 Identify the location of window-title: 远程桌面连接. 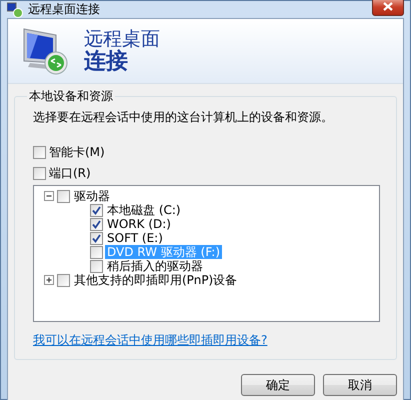
(64, 9).